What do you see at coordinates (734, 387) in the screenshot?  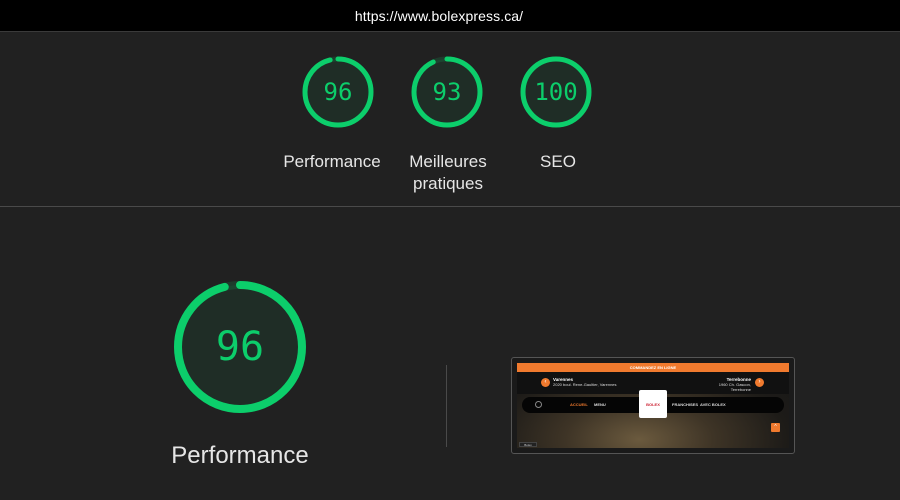 I see `right-info-sub: 1960 Ch. Gascon, Terrebonne` at bounding box center [734, 387].